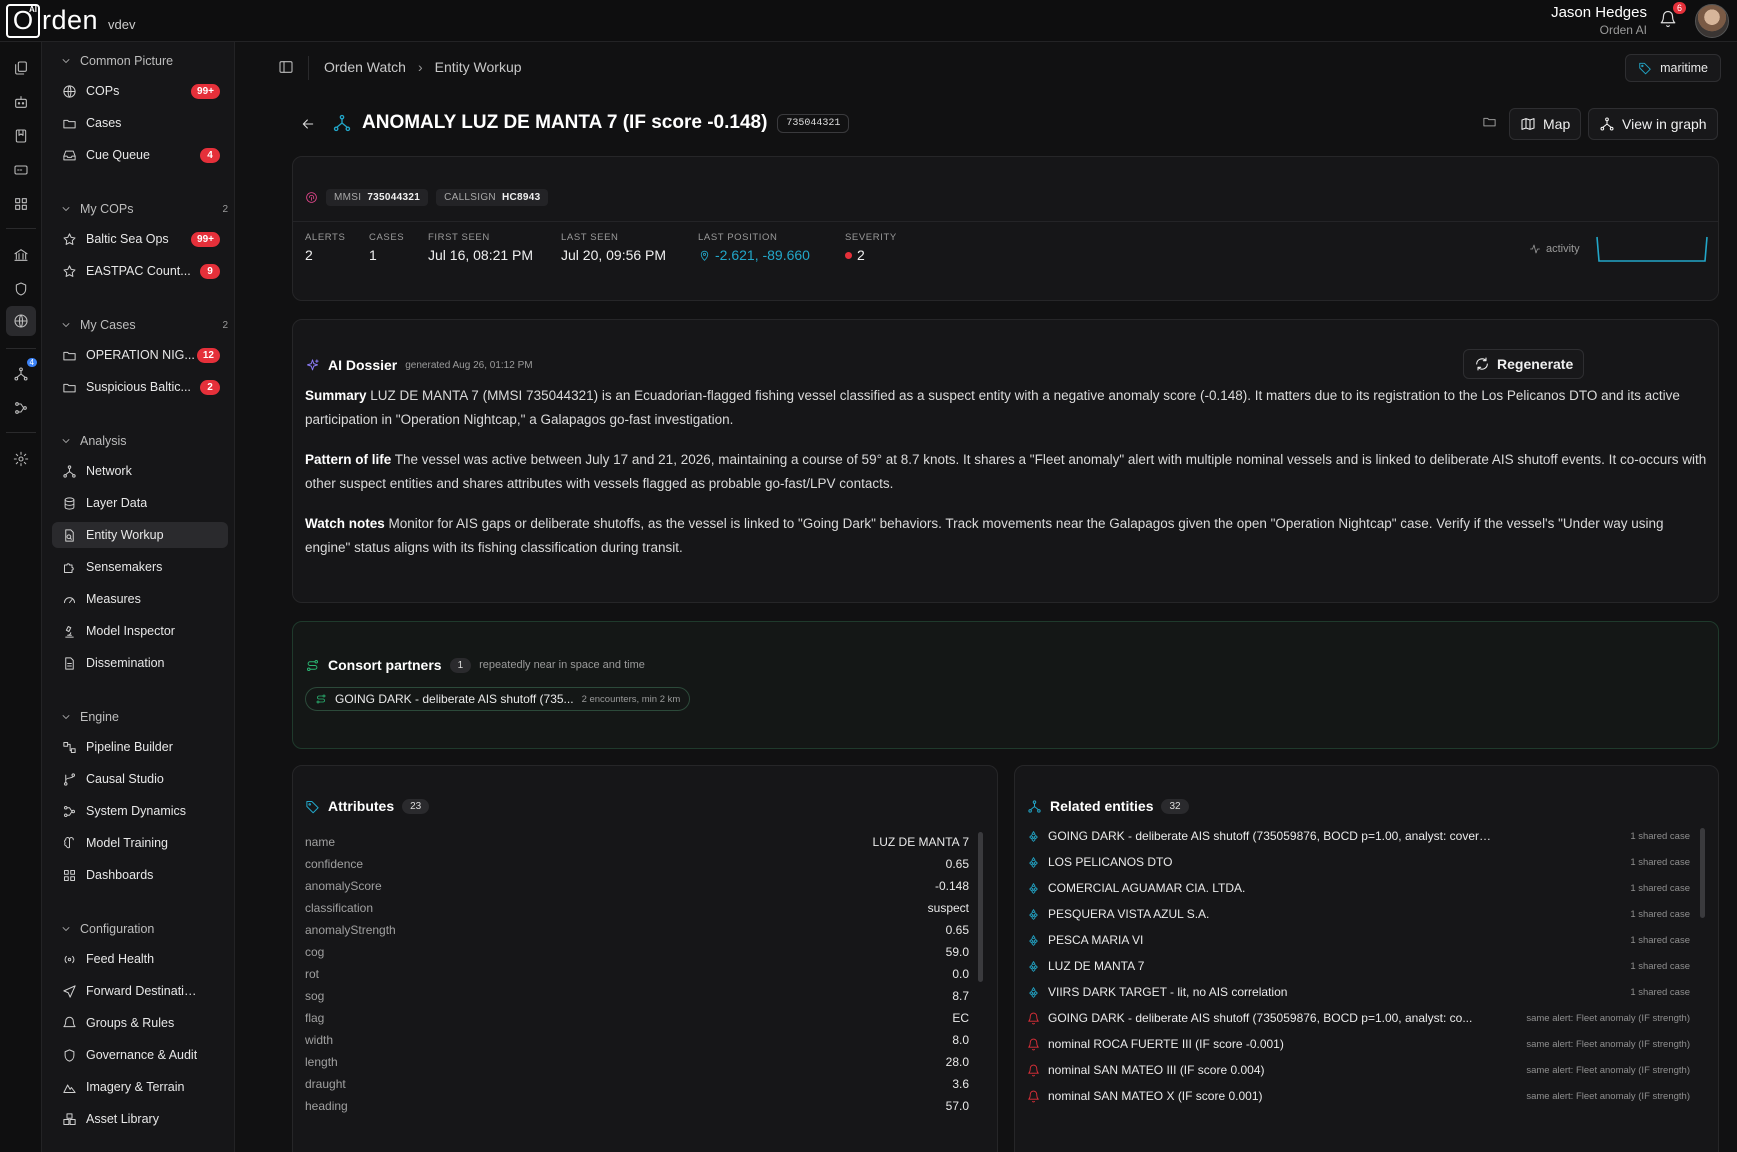 This screenshot has height=1152, width=1737. I want to click on callsign-chip: CALLSIGN HC8943, so click(492, 197).